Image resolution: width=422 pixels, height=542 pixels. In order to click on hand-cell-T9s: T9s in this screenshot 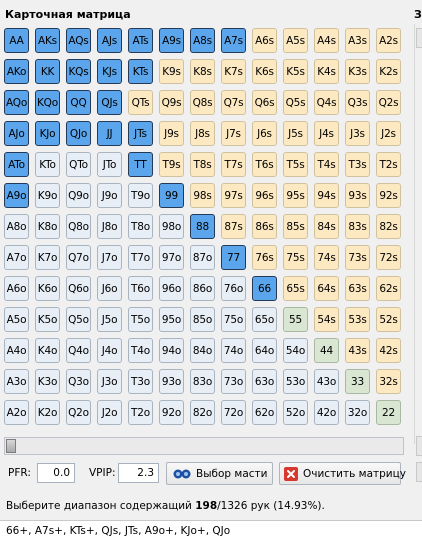, I will do `click(171, 164)`.